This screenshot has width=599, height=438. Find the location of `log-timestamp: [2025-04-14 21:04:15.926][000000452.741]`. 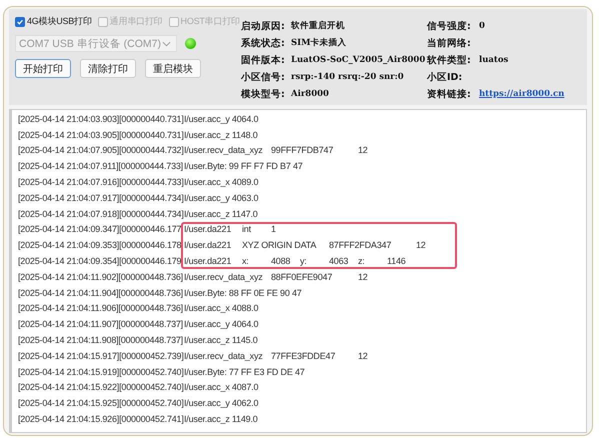

log-timestamp: [2025-04-14 21:04:15.926][000000452.741] is located at coordinates (101, 419).